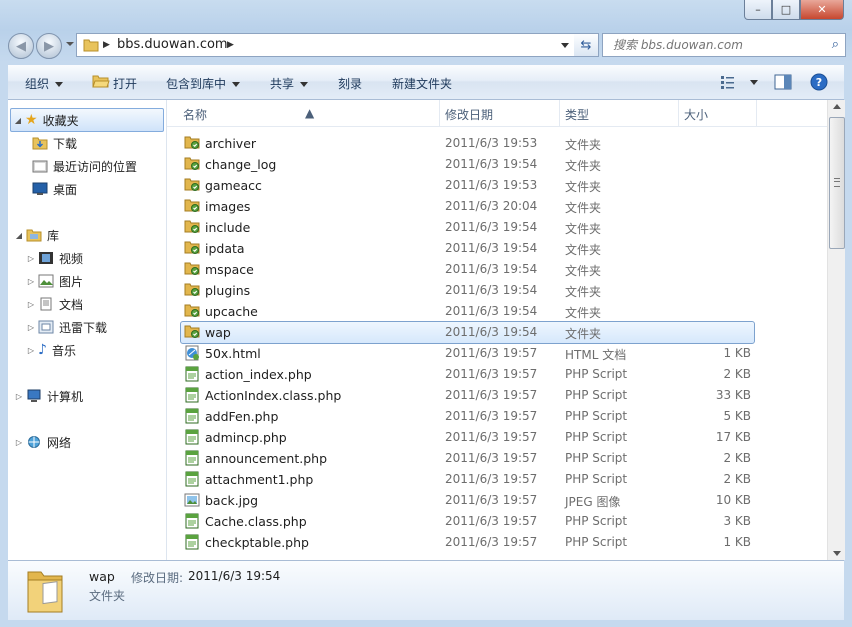 The width and height of the screenshot is (852, 627). I want to click on folder-row: mspace 2011/6/3 19:54 文件夹, so click(467, 269).